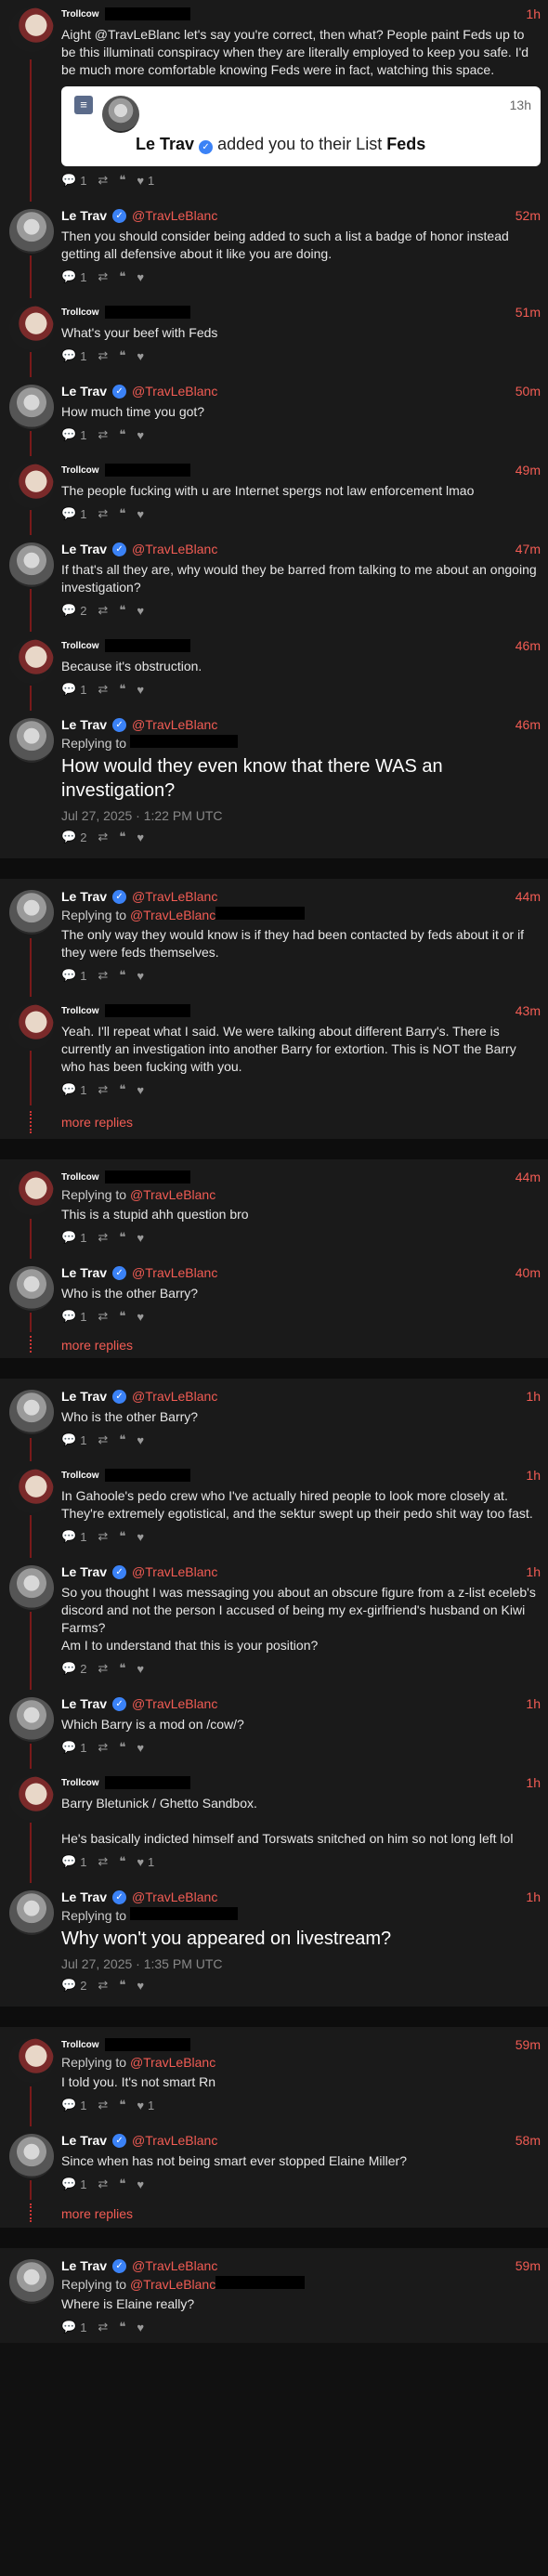  What do you see at coordinates (528, 470) in the screenshot?
I see `timestamp: 49m` at bounding box center [528, 470].